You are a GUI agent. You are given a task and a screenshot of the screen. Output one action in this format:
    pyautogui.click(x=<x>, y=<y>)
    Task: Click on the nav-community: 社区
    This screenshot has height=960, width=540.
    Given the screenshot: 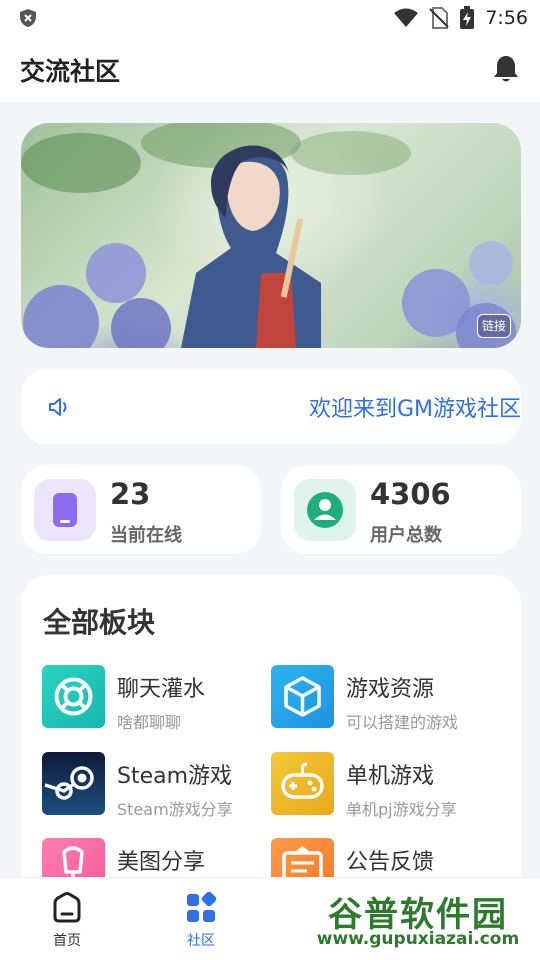 What is the action you would take?
    pyautogui.click(x=201, y=919)
    